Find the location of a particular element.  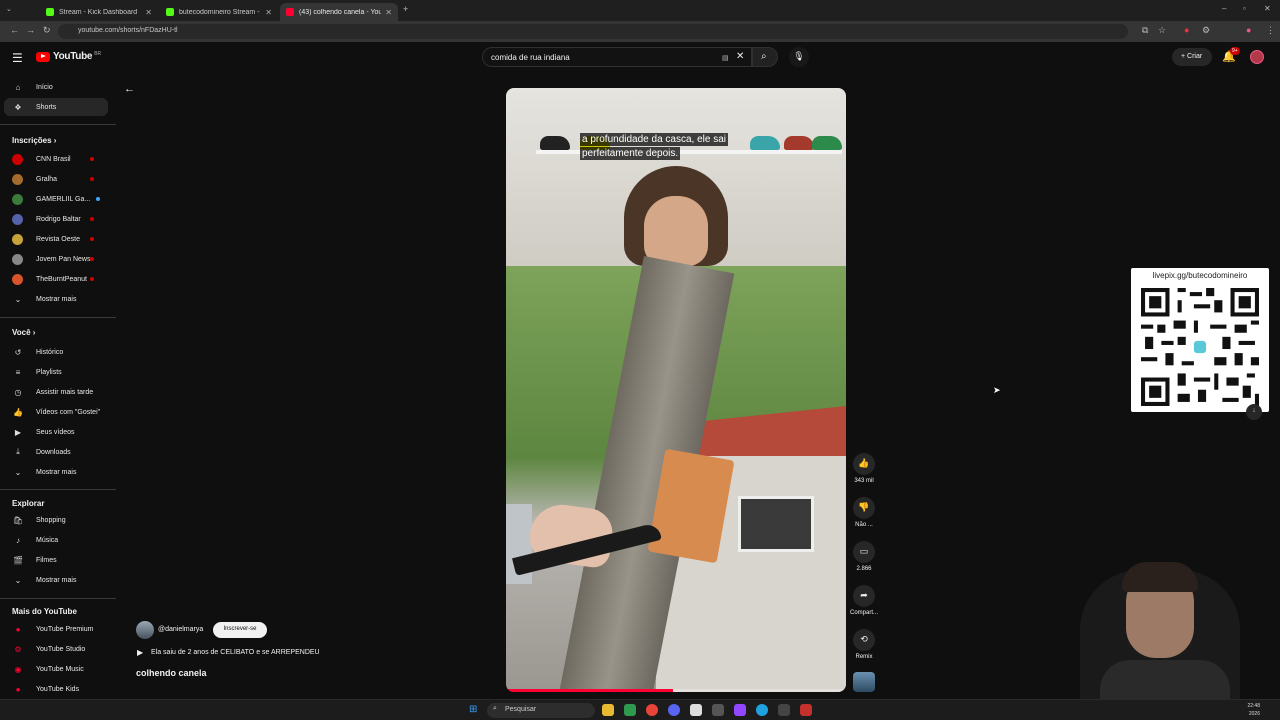

extension-icon: ● is located at coordinates (1186, 30).